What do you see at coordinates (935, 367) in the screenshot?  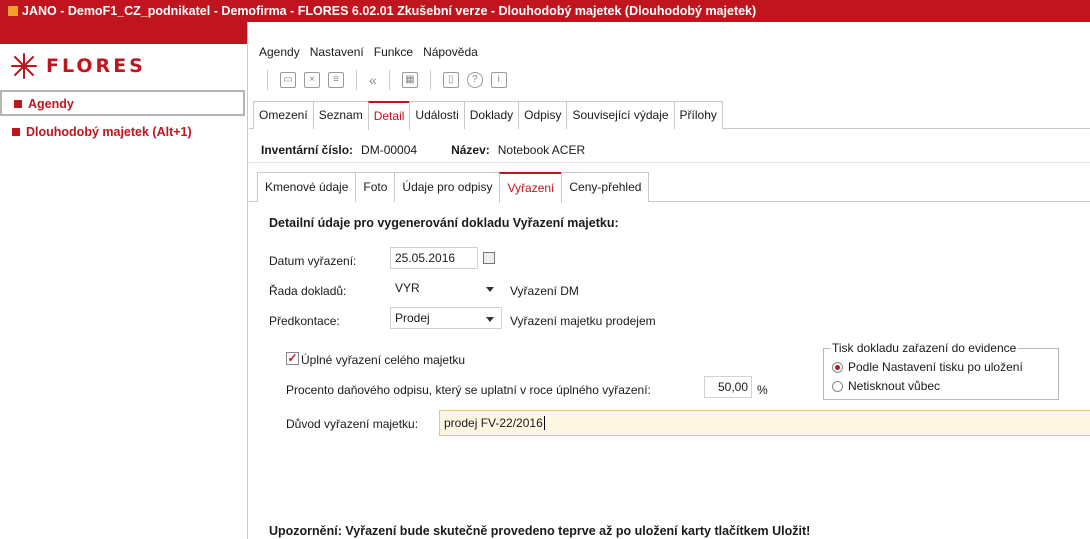 I see `print-option-label: Podle Nastavení tisku po uložení` at bounding box center [935, 367].